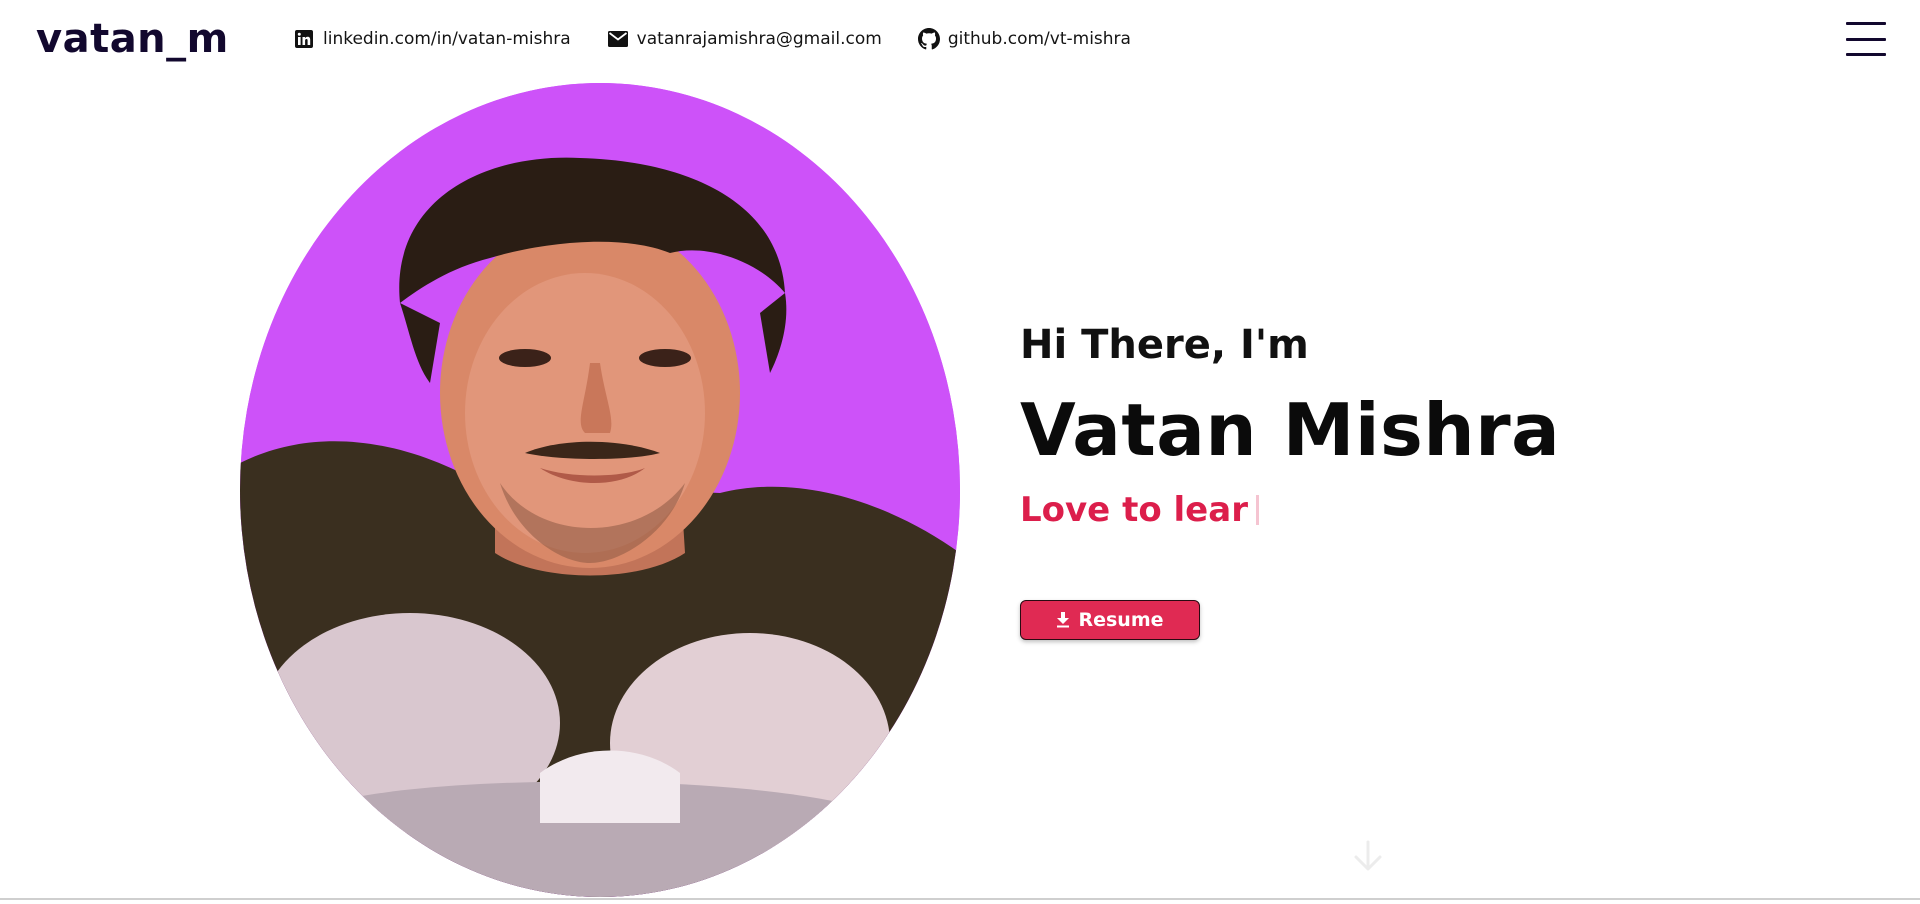 This screenshot has height=904, width=1920. What do you see at coordinates (1164, 345) in the screenshot?
I see `greeting-text: Hi There, I'm` at bounding box center [1164, 345].